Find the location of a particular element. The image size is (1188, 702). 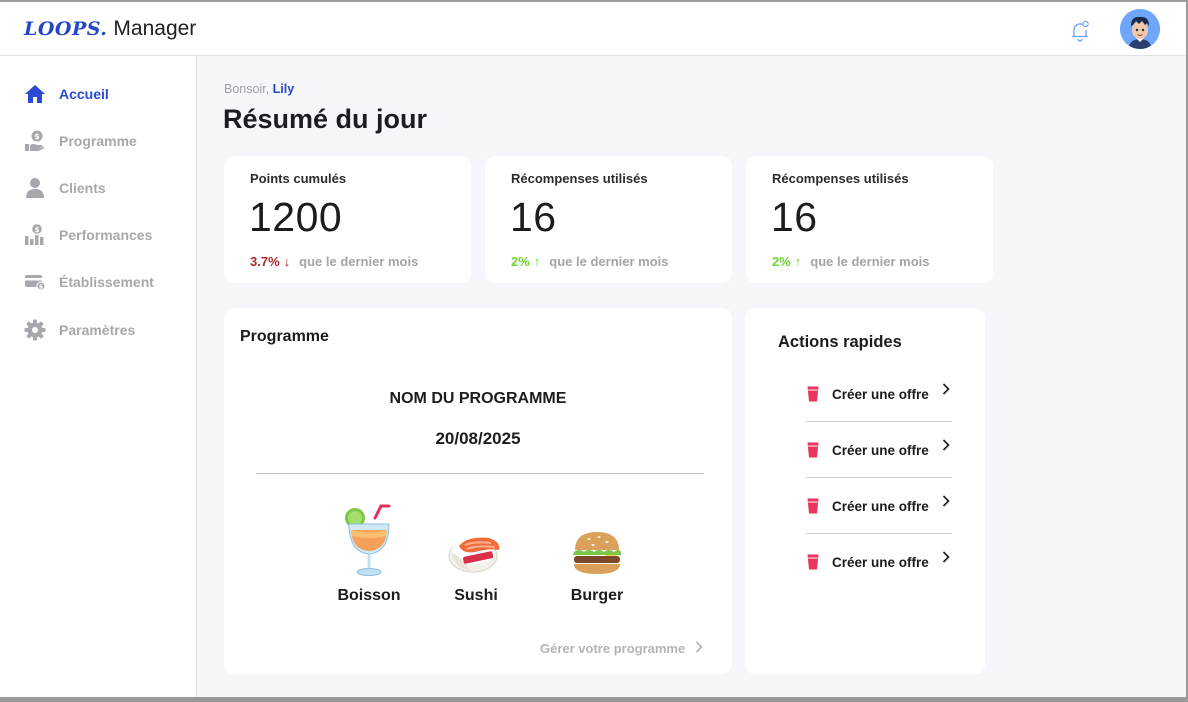

bar-chart-icon: $ is located at coordinates (35, 235).